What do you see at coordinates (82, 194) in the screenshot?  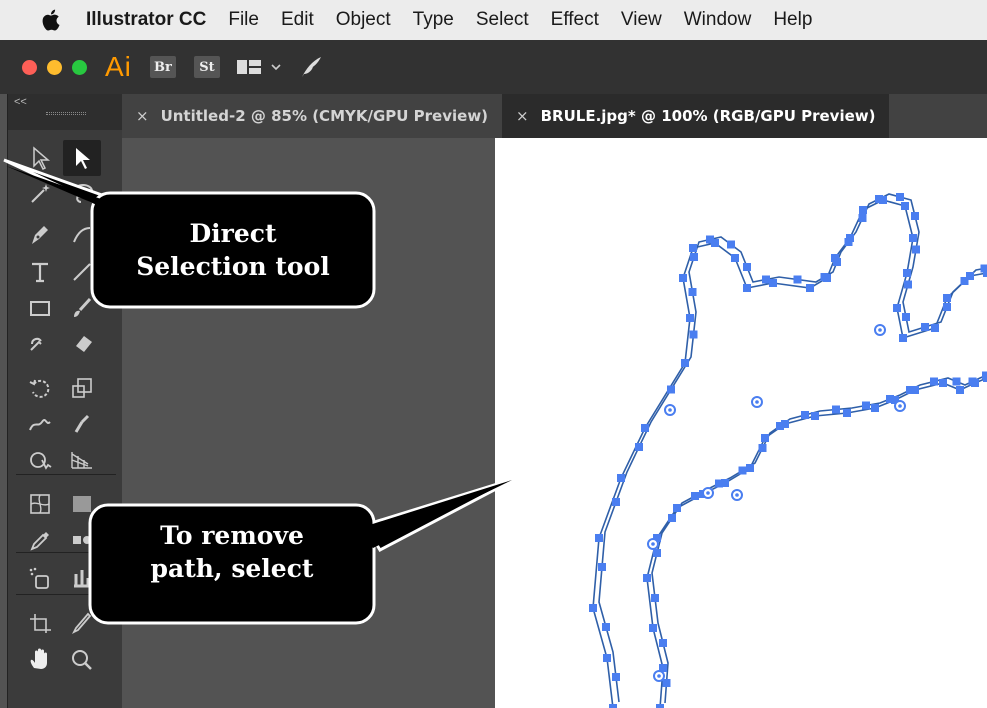 I see `lasso-tool-icon` at bounding box center [82, 194].